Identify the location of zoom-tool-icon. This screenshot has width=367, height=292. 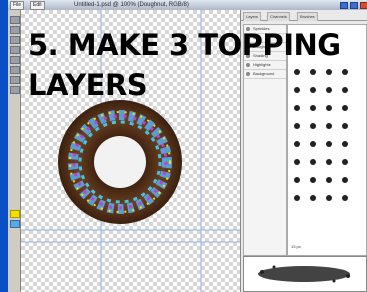
(15, 90).